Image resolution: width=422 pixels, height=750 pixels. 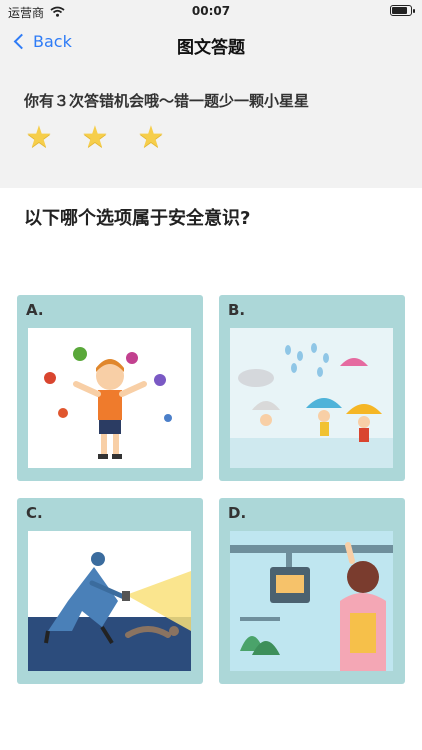 I want to click on option-c-image, so click(x=109, y=601).